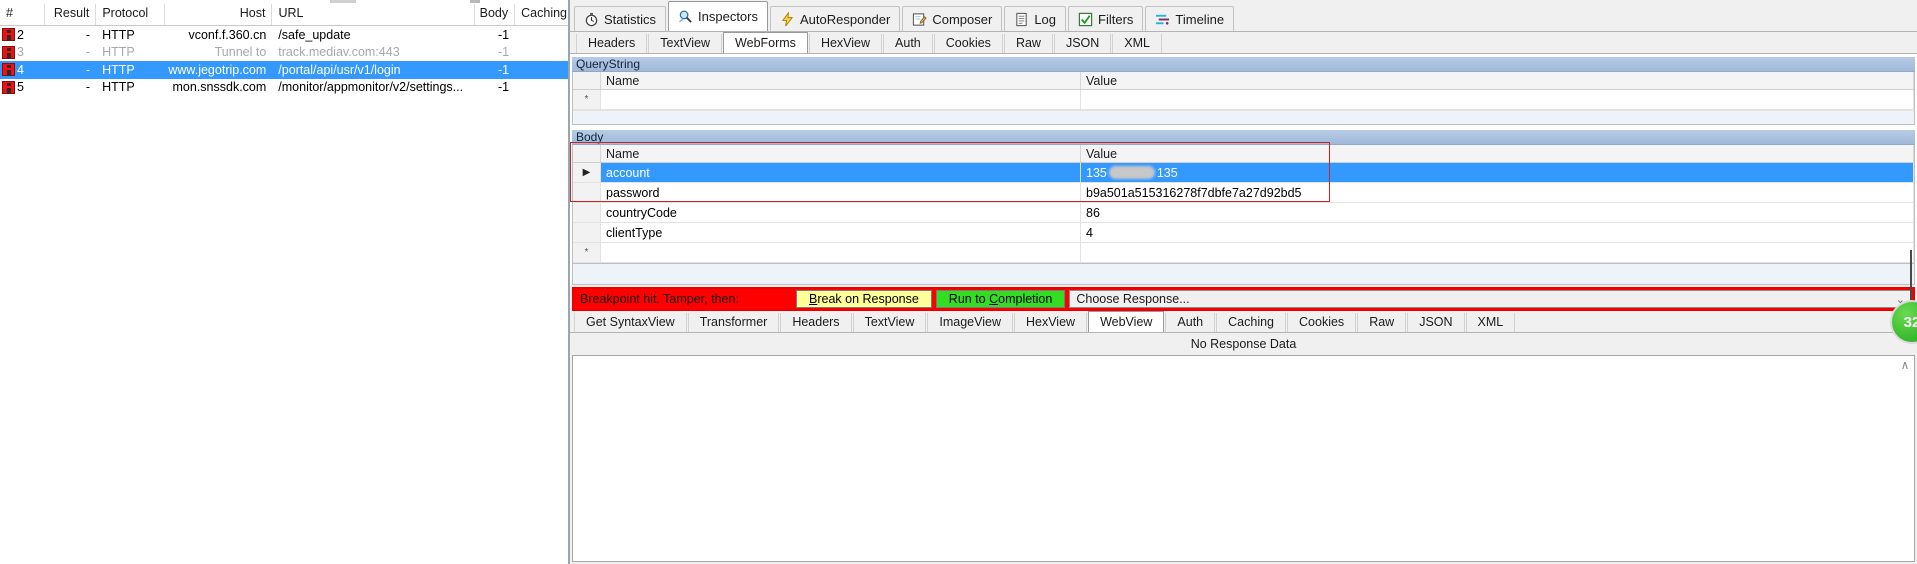 The width and height of the screenshot is (1917, 564). Describe the element at coordinates (1911, 276) in the screenshot. I see `badge-connector` at that location.